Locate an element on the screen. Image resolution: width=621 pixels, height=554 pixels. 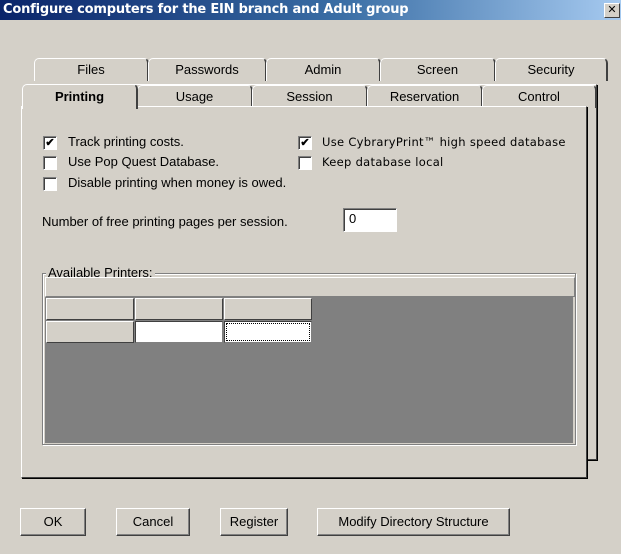
grid-cell is located at coordinates (179, 332).